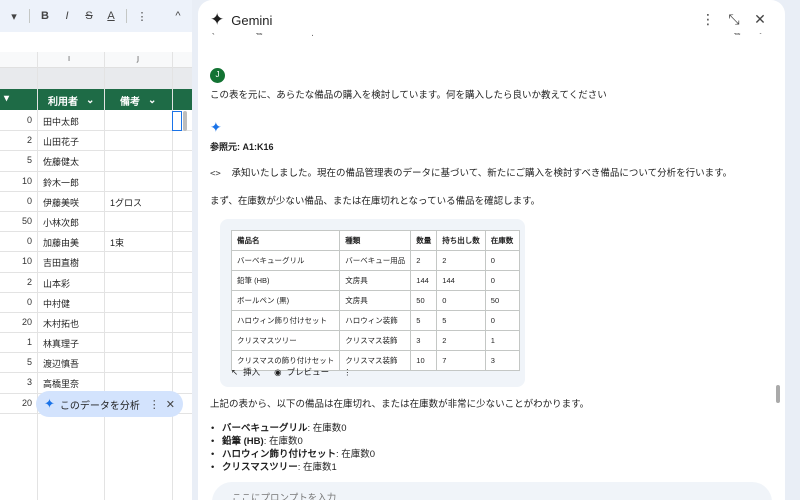 The width and height of the screenshot is (800, 500). I want to click on table-row: バーベキューグリル バーベキュー用品 2 2 0, so click(375, 260).